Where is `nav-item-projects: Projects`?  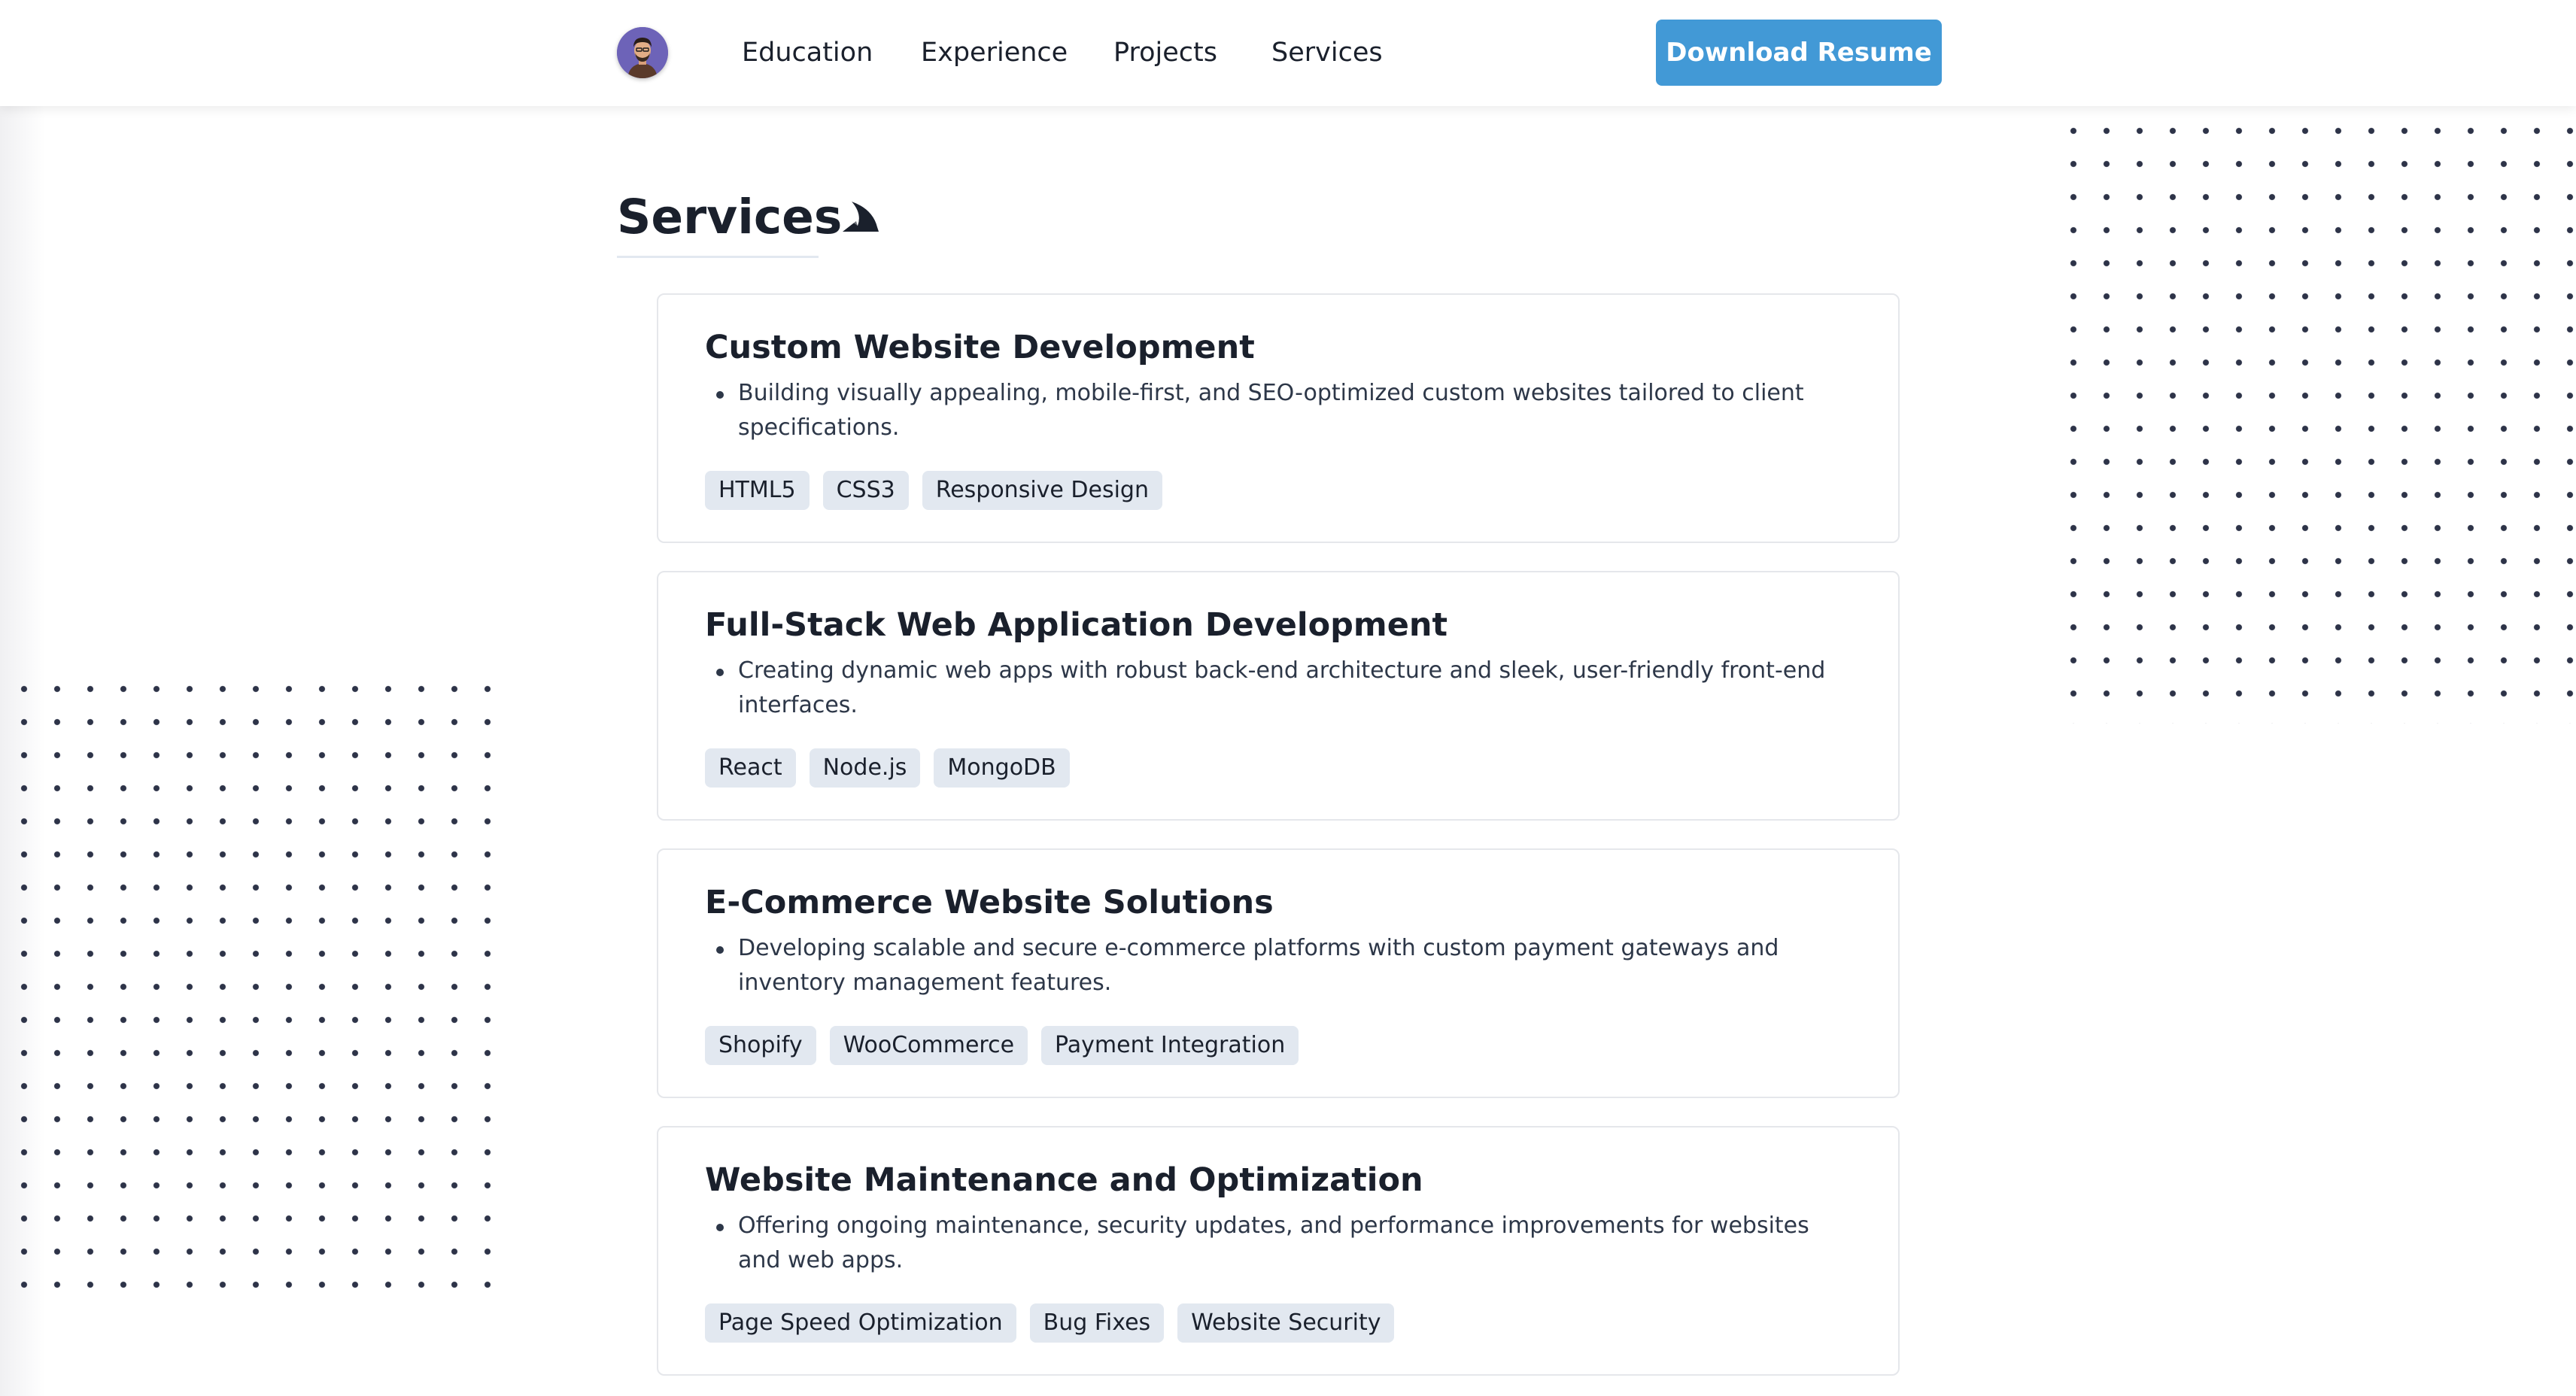 nav-item-projects: Projects is located at coordinates (1165, 53).